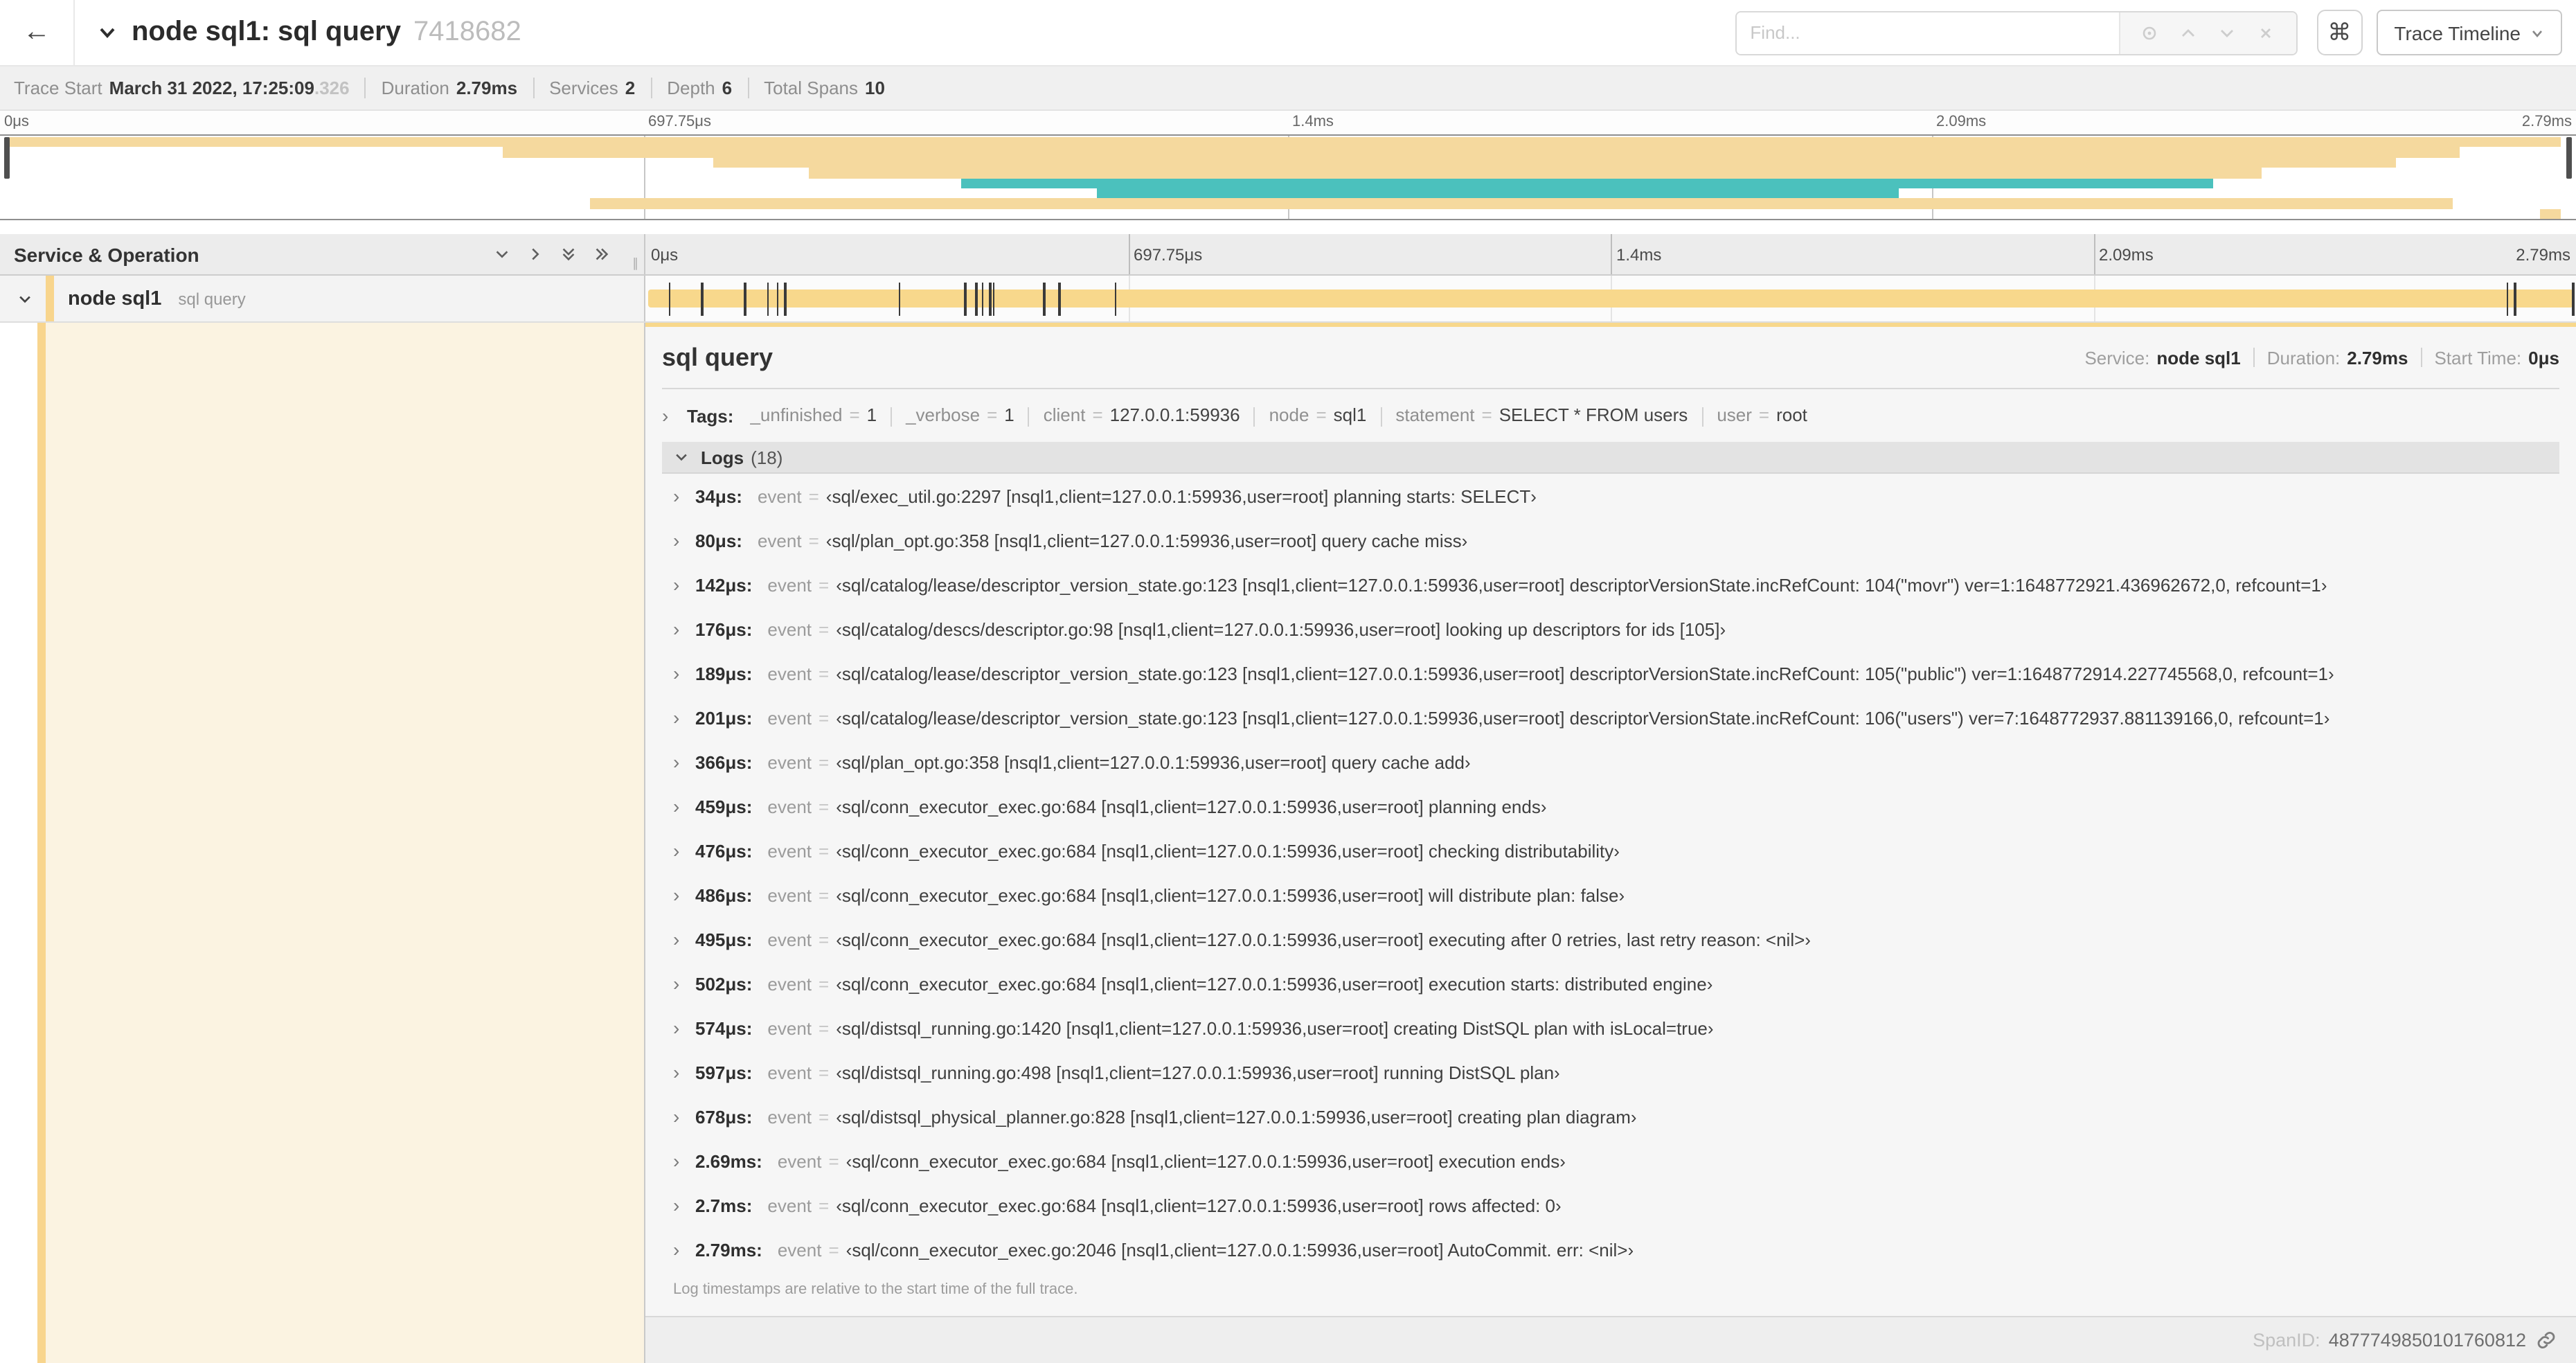 The image size is (2576, 1363). What do you see at coordinates (2469, 33) in the screenshot?
I see `view-selector-dropdown: Trace Timeline` at bounding box center [2469, 33].